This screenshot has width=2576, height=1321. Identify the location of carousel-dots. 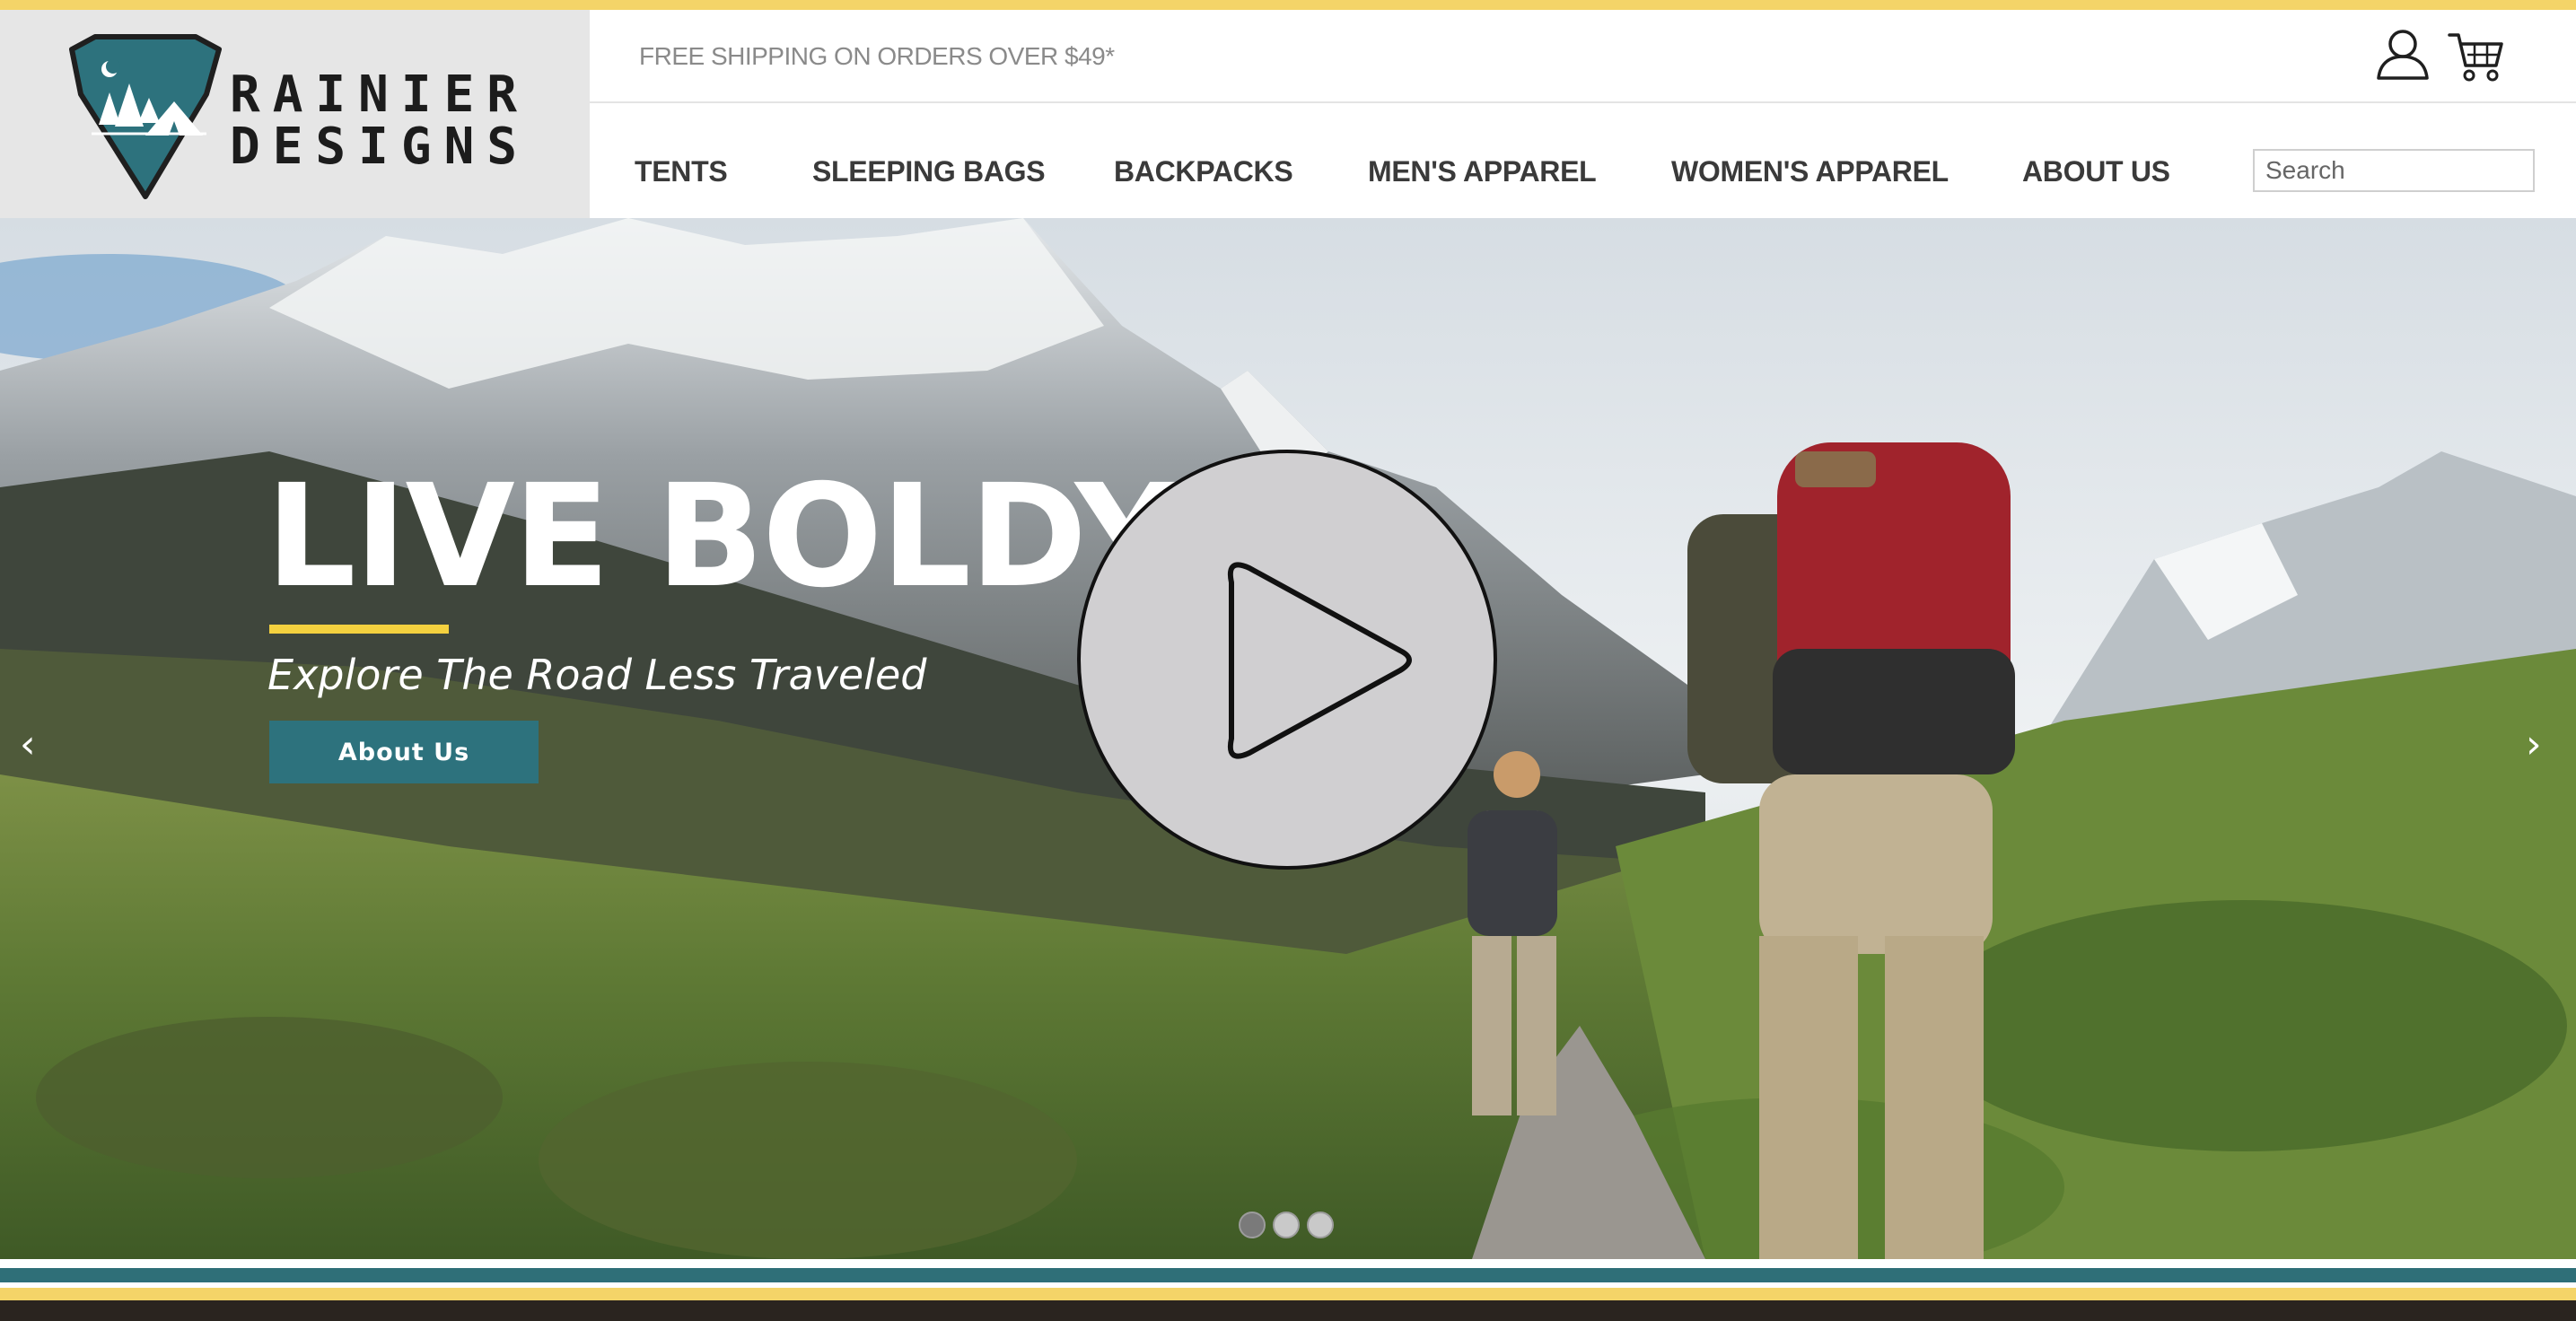
(1286, 1225).